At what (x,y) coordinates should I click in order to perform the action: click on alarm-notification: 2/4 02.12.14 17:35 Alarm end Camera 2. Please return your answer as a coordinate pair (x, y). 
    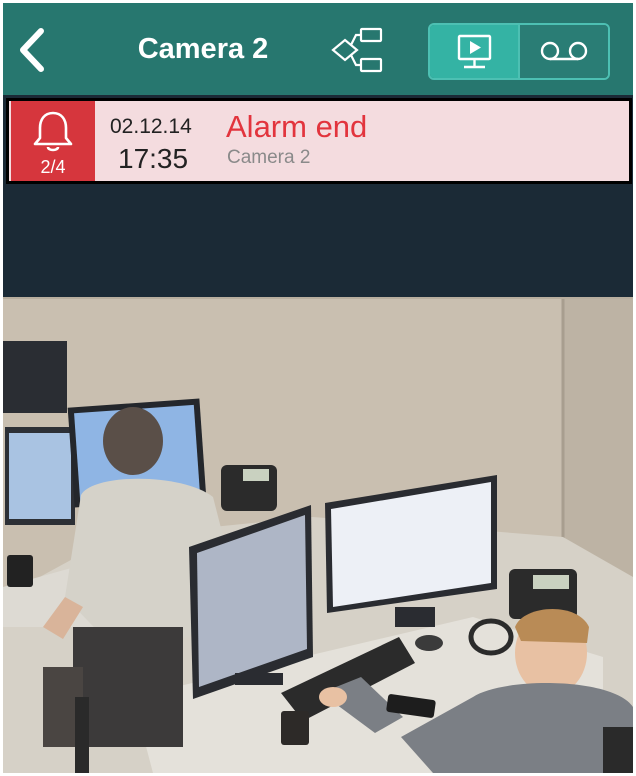
    Looking at the image, I should click on (319, 141).